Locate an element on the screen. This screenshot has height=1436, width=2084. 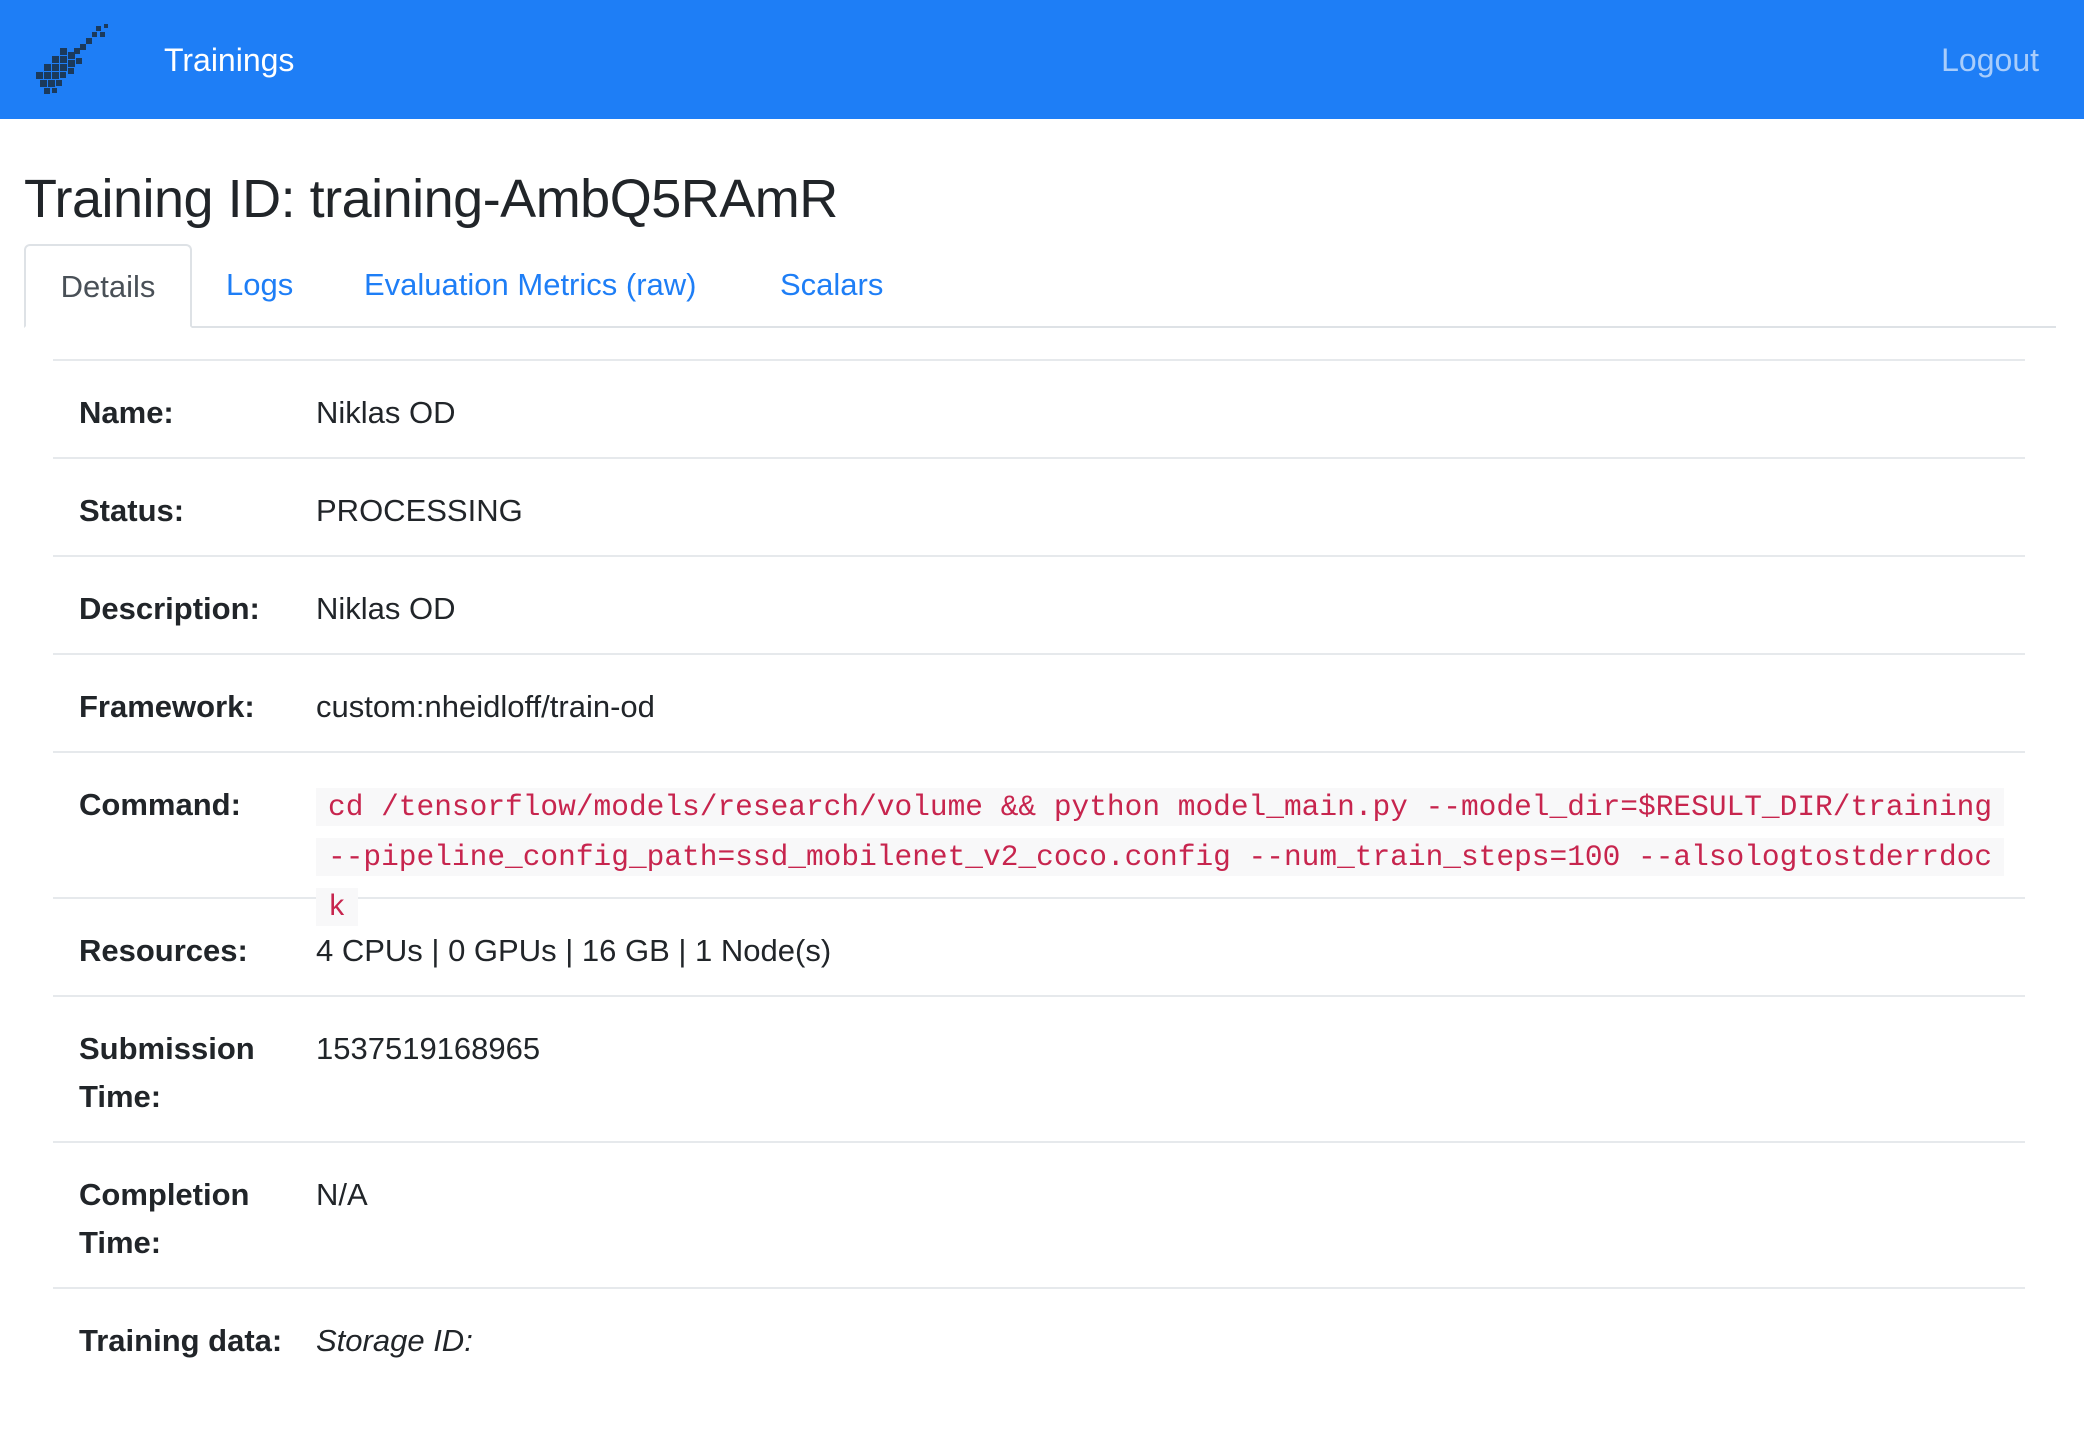
framework-label: Framework: is located at coordinates (167, 706).